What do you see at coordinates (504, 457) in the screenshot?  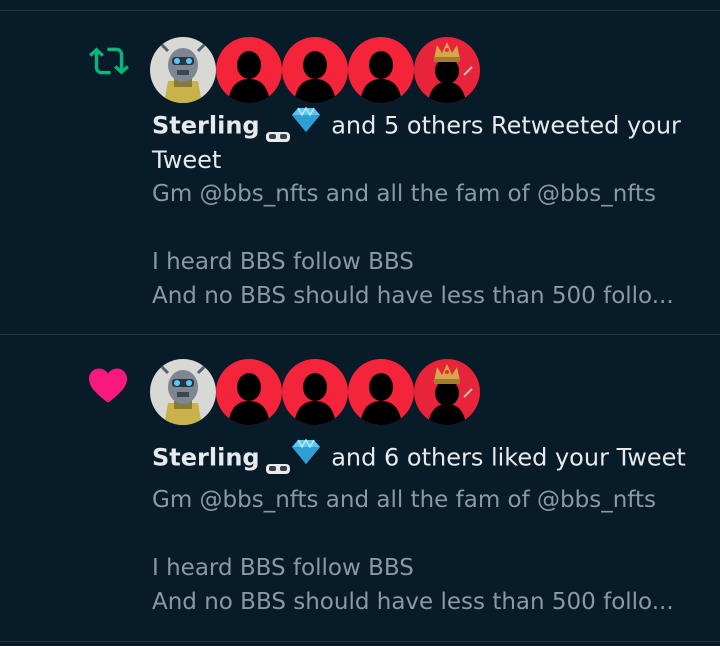 I see `action-text: and 6 others liked your Tweet` at bounding box center [504, 457].